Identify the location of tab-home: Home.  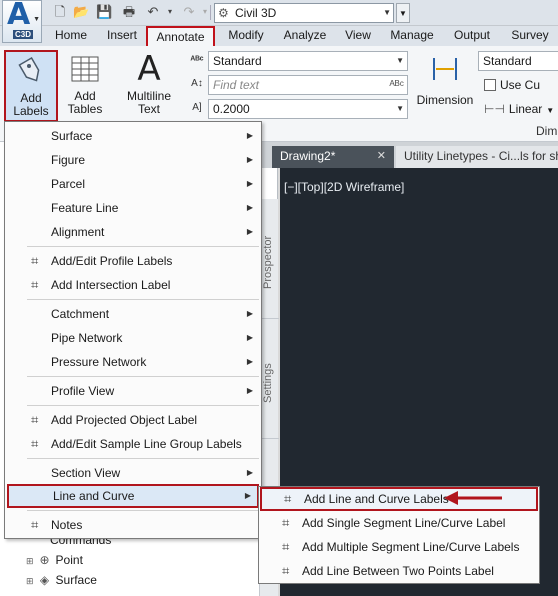
(71, 36).